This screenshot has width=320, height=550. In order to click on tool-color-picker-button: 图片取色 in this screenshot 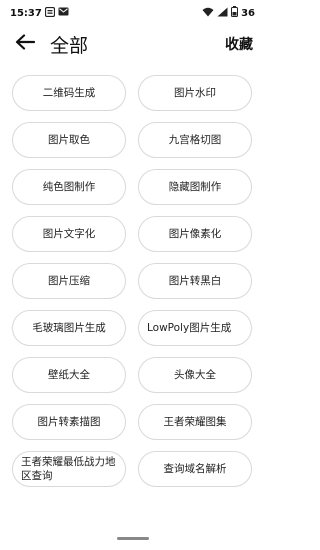, I will do `click(69, 140)`.